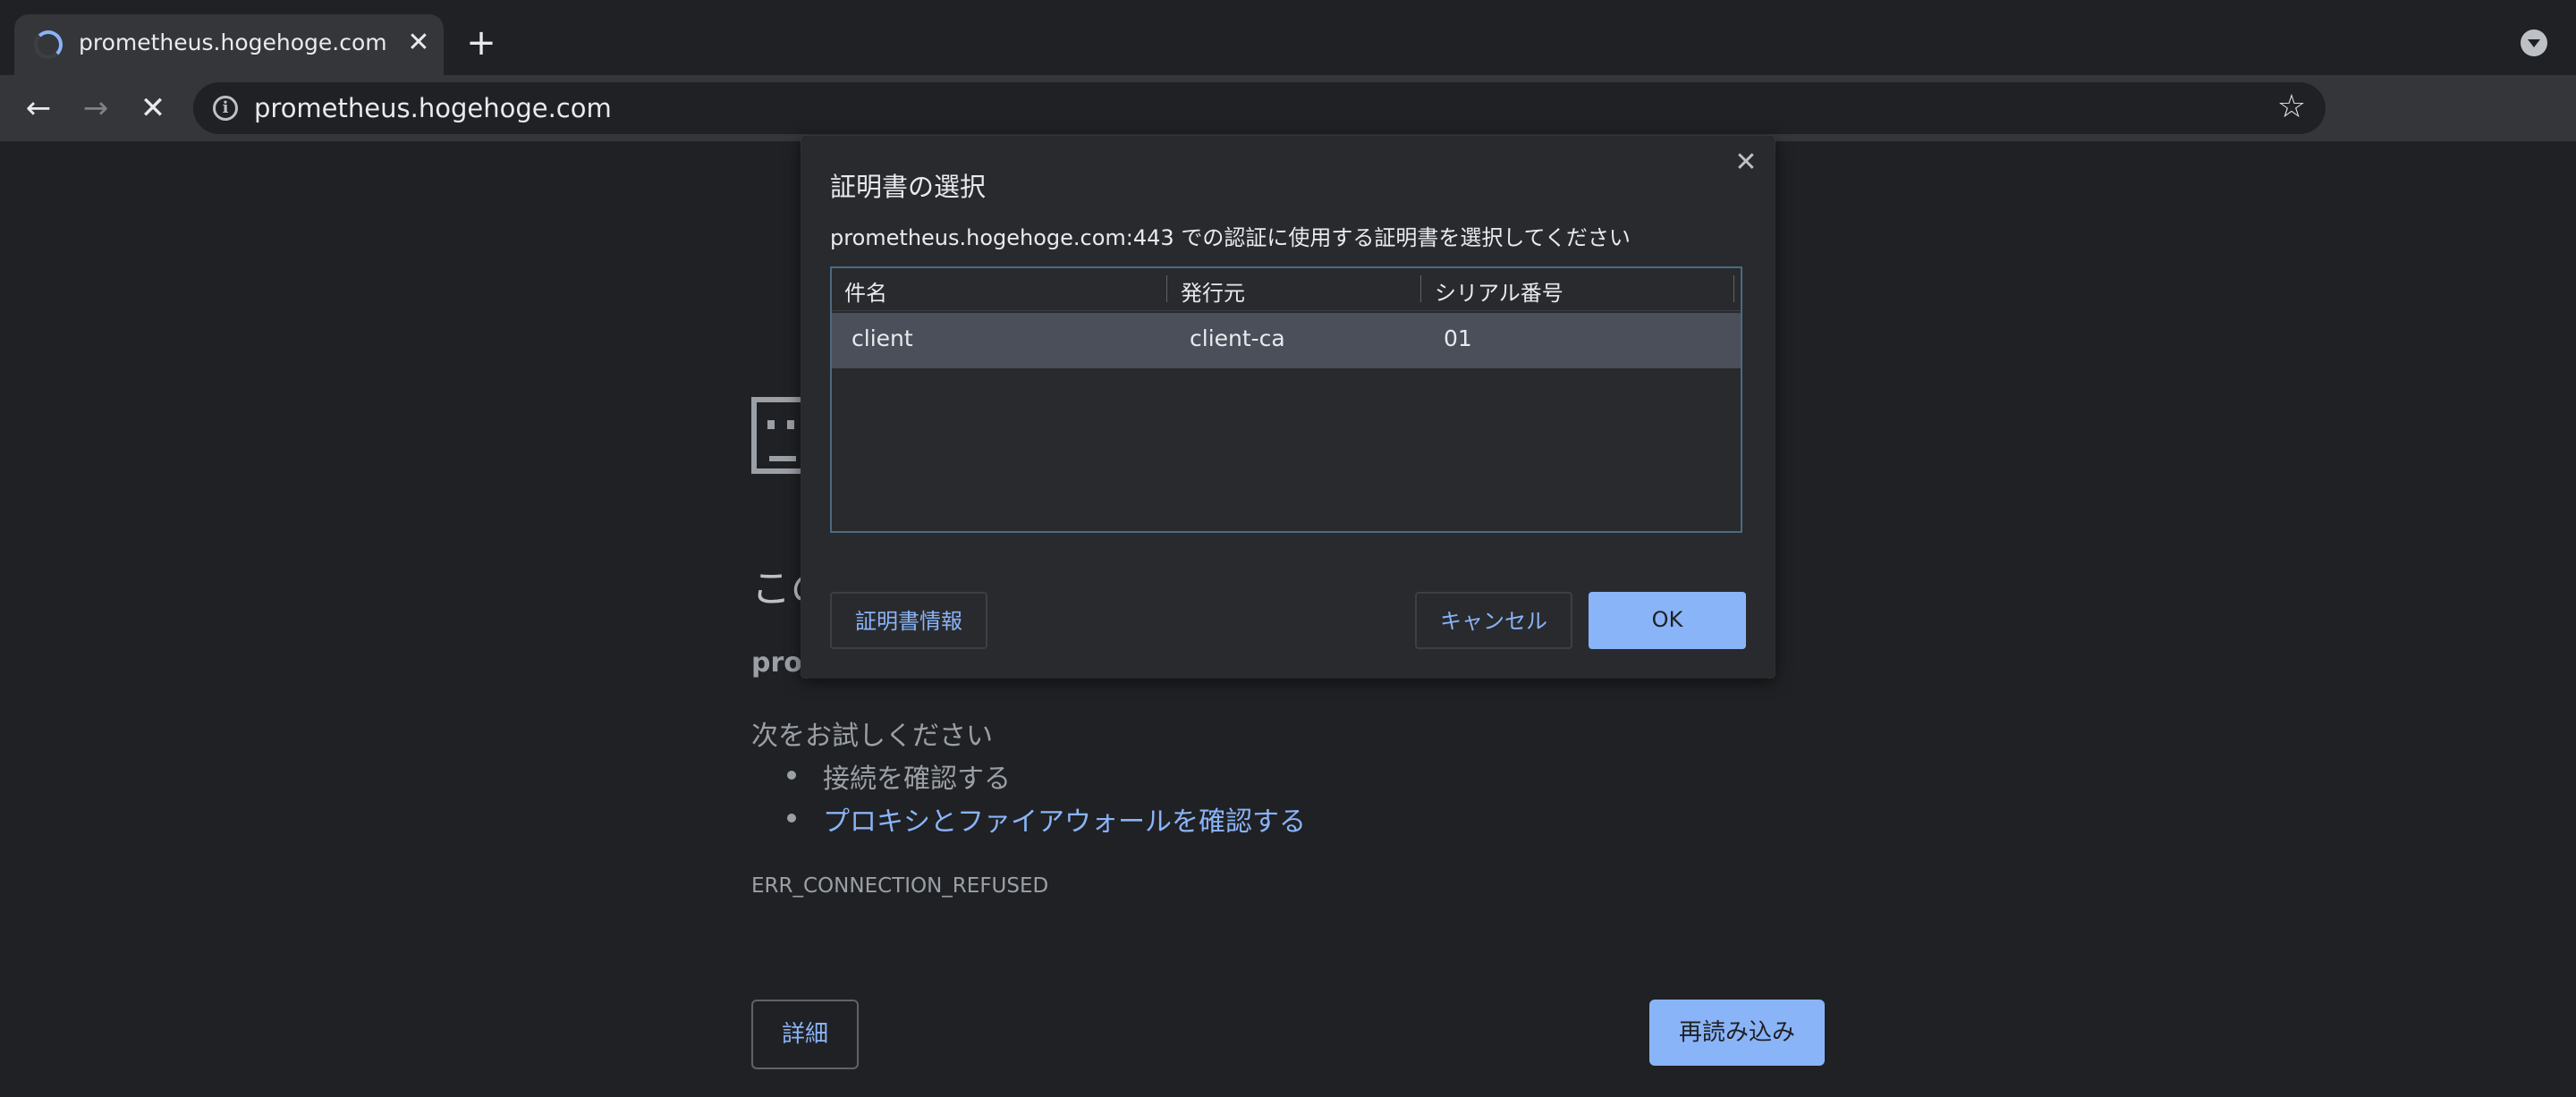 The image size is (2576, 1097). What do you see at coordinates (872, 736) in the screenshot?
I see `try-label: 次をお試しください` at bounding box center [872, 736].